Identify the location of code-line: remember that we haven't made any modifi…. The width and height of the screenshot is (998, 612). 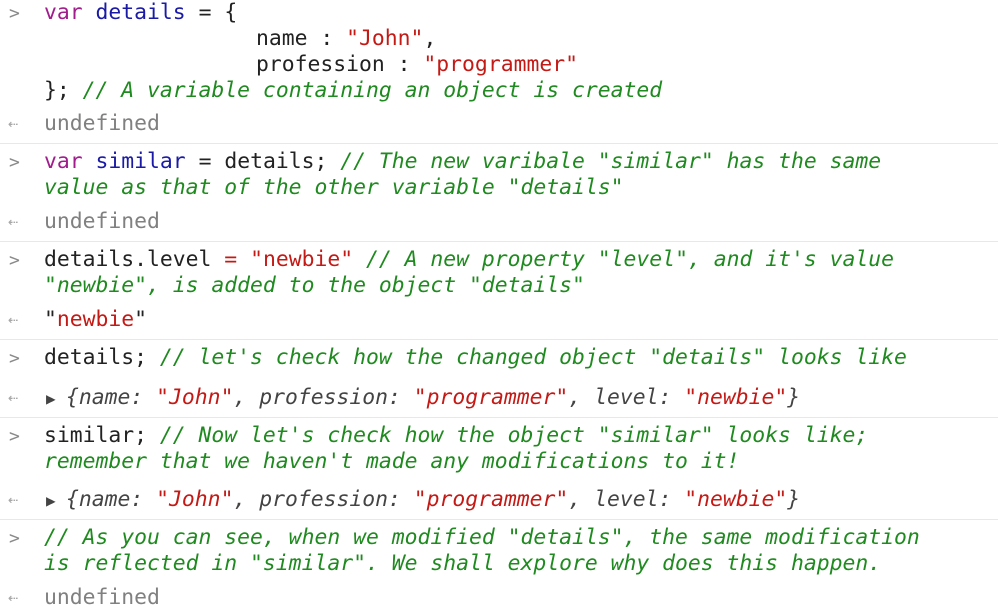
(392, 461).